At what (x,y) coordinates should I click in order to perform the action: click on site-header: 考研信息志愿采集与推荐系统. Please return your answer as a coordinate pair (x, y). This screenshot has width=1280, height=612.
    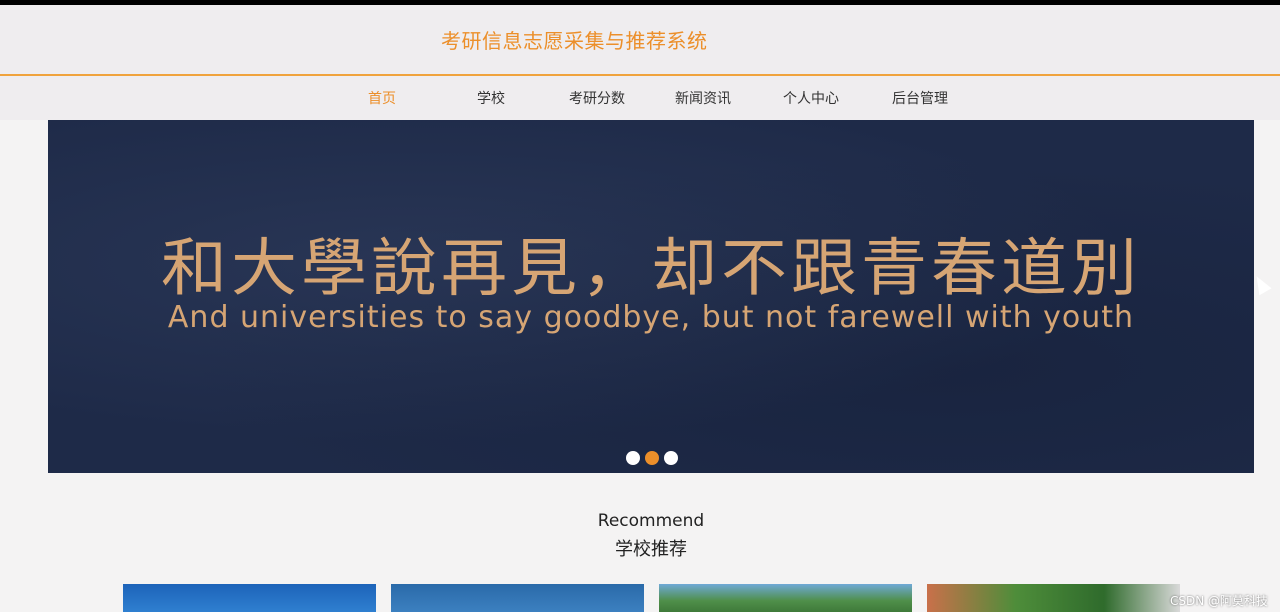
    Looking at the image, I should click on (640, 39).